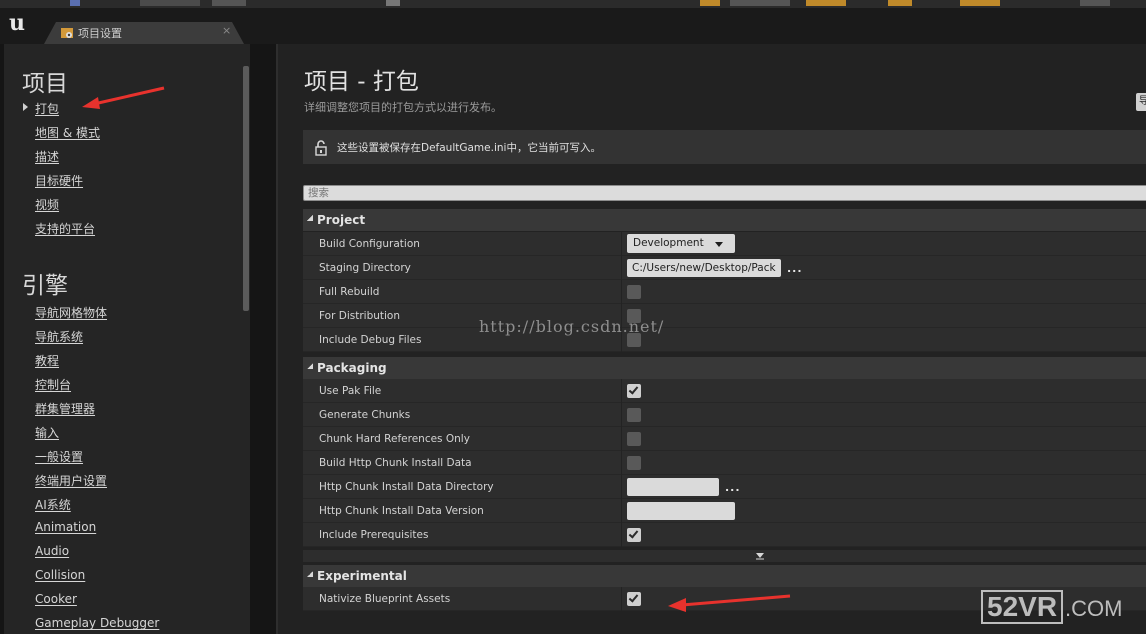 This screenshot has width=1146, height=634. Describe the element at coordinates (704, 268) in the screenshot. I see `staging-directory-field: C:/Users/new/Desktop/Pack` at that location.